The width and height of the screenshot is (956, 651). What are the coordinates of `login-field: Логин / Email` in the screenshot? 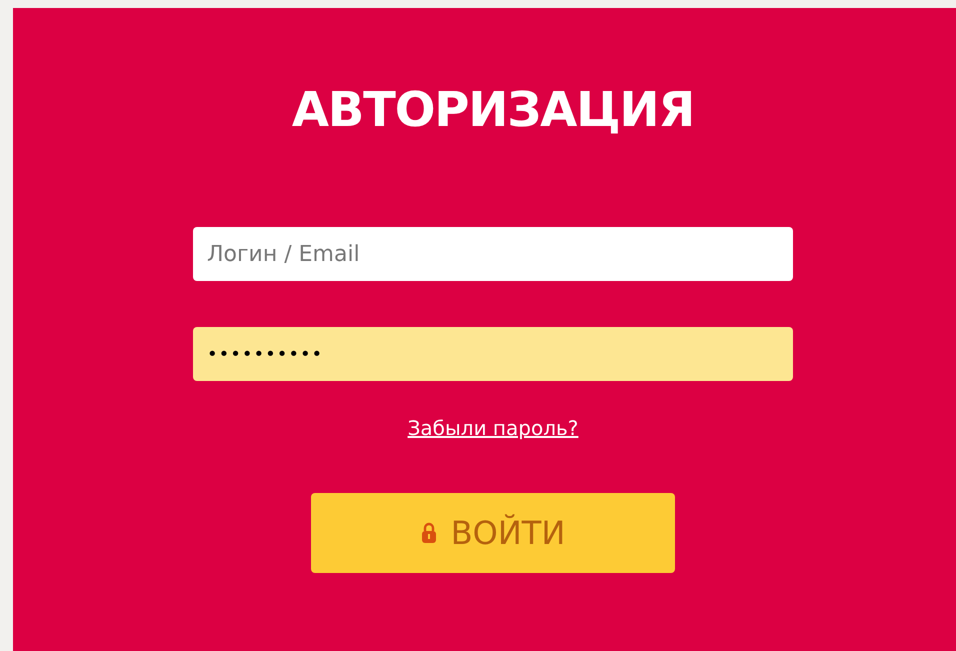 It's located at (493, 254).